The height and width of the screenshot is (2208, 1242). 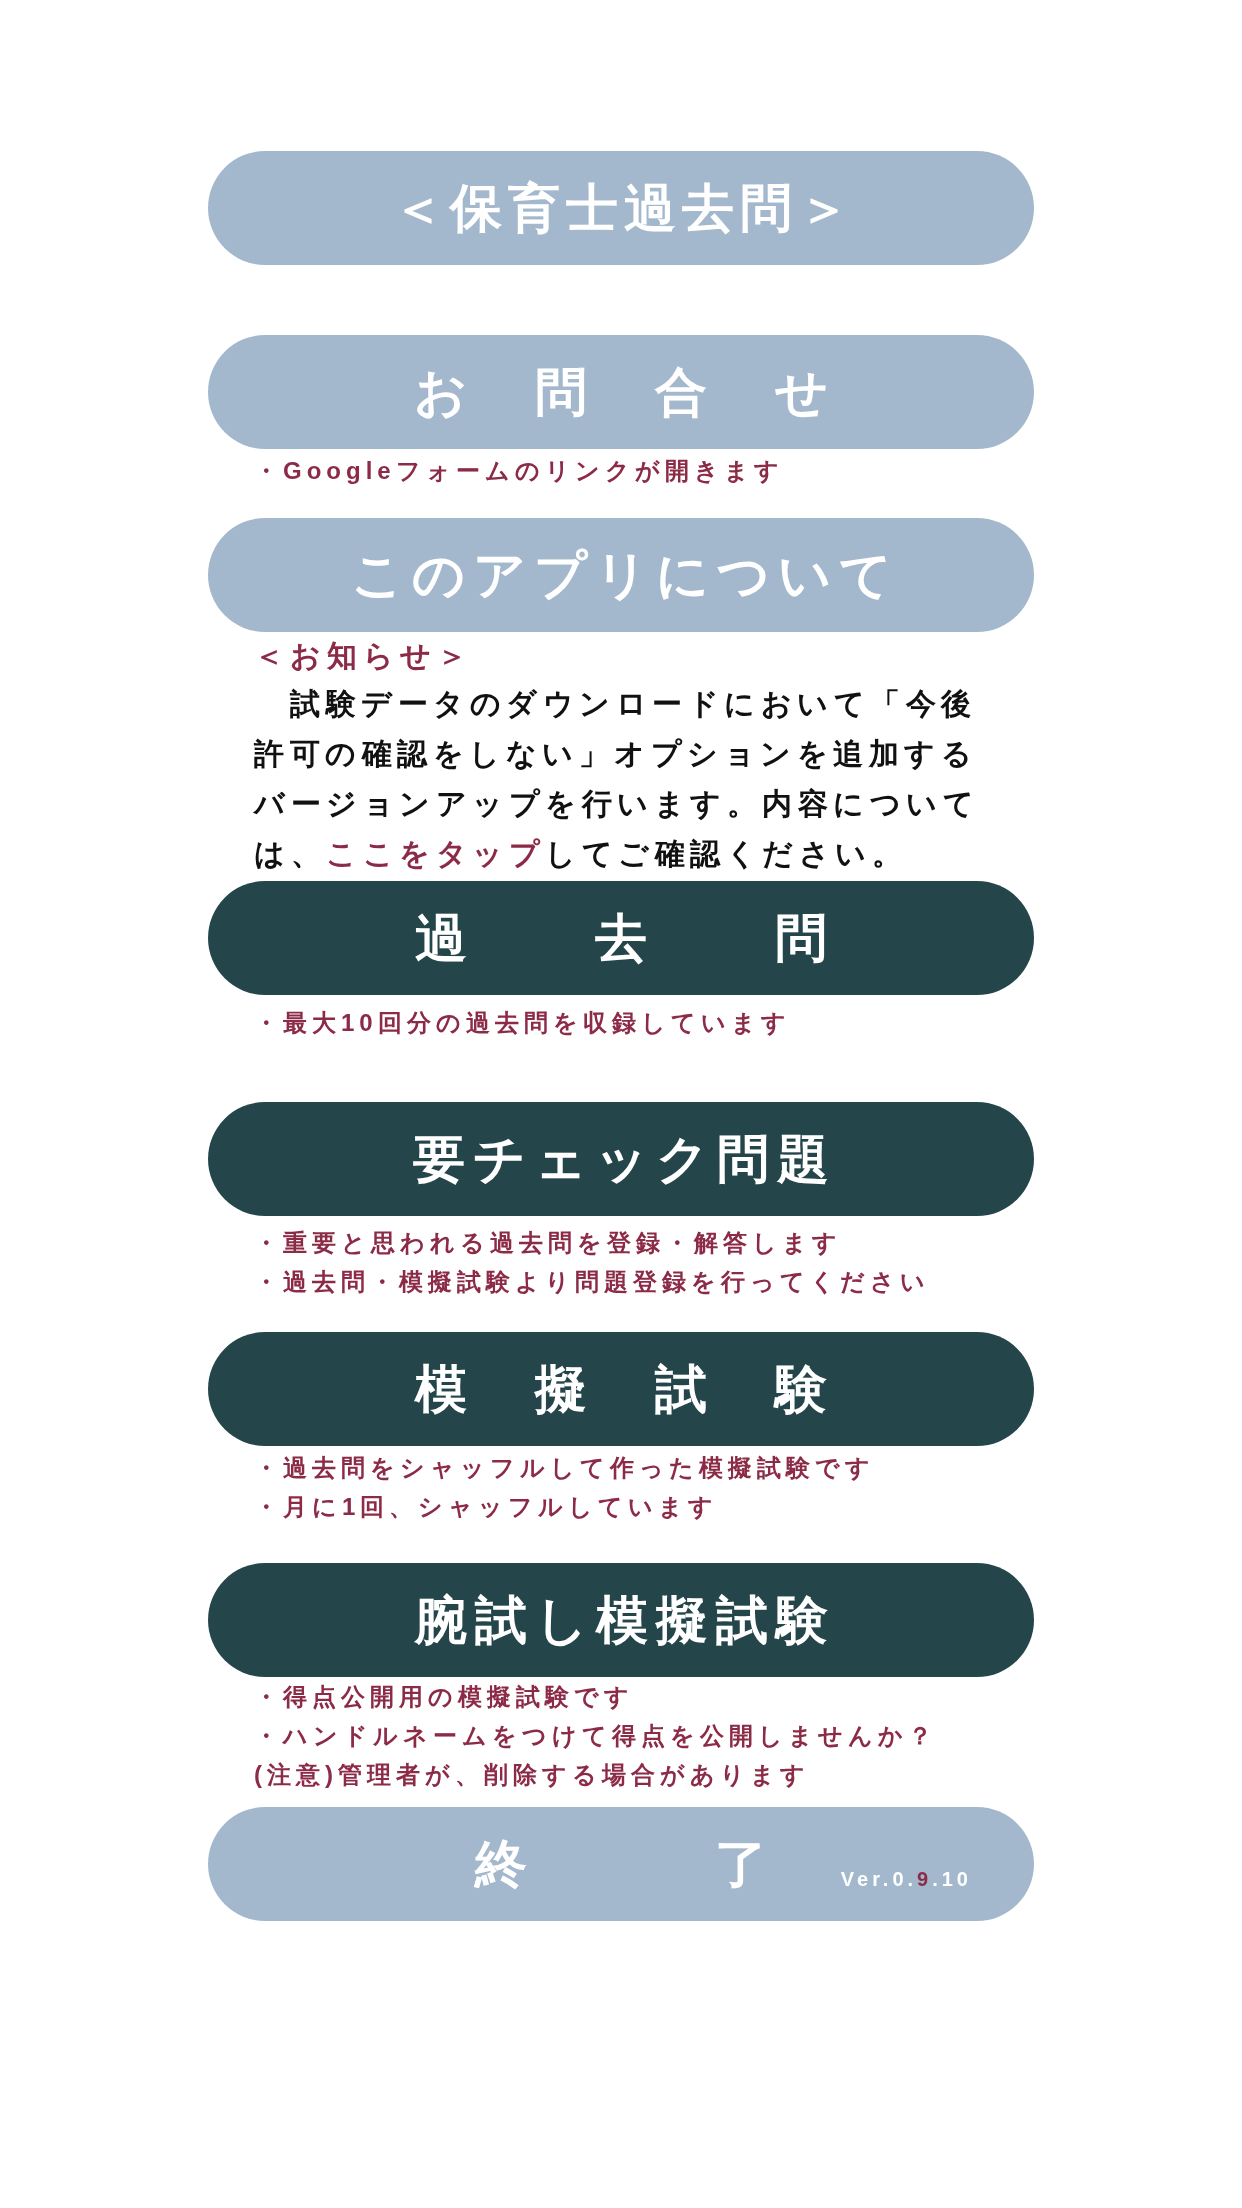 I want to click on menu-note: (注意)管理者が、削除する場合があります, so click(x=532, y=1775).